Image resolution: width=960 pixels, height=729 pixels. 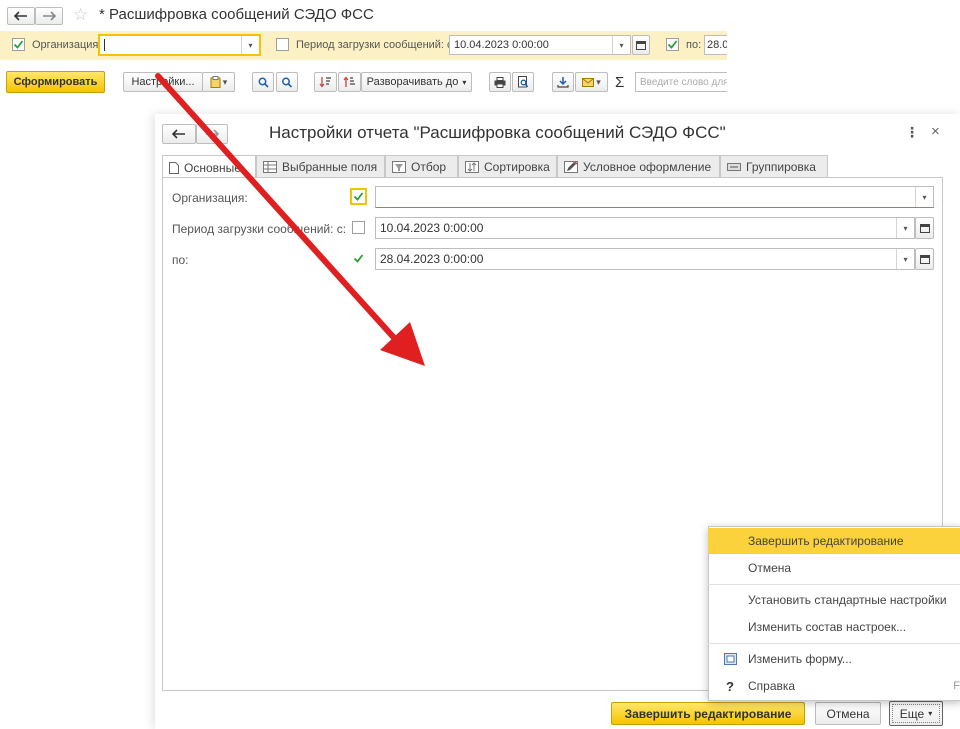 What do you see at coordinates (681, 82) in the screenshot?
I see `search-input: Введите слово для` at bounding box center [681, 82].